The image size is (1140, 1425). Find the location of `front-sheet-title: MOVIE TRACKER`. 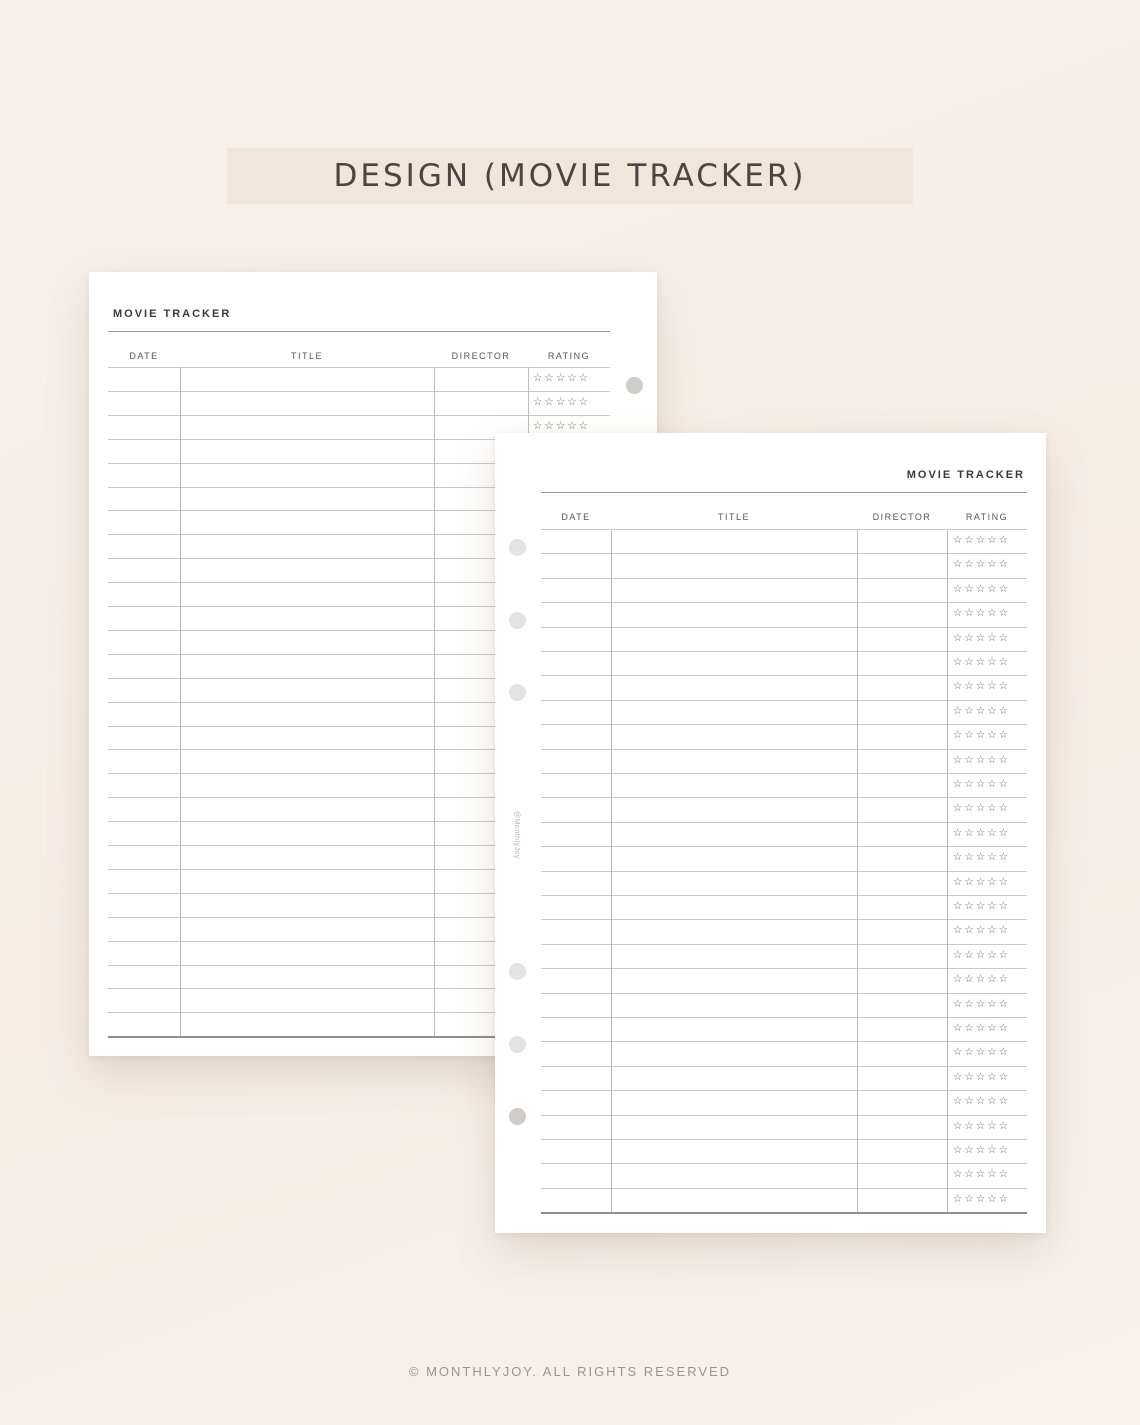

front-sheet-title: MOVIE TRACKER is located at coordinates (965, 475).